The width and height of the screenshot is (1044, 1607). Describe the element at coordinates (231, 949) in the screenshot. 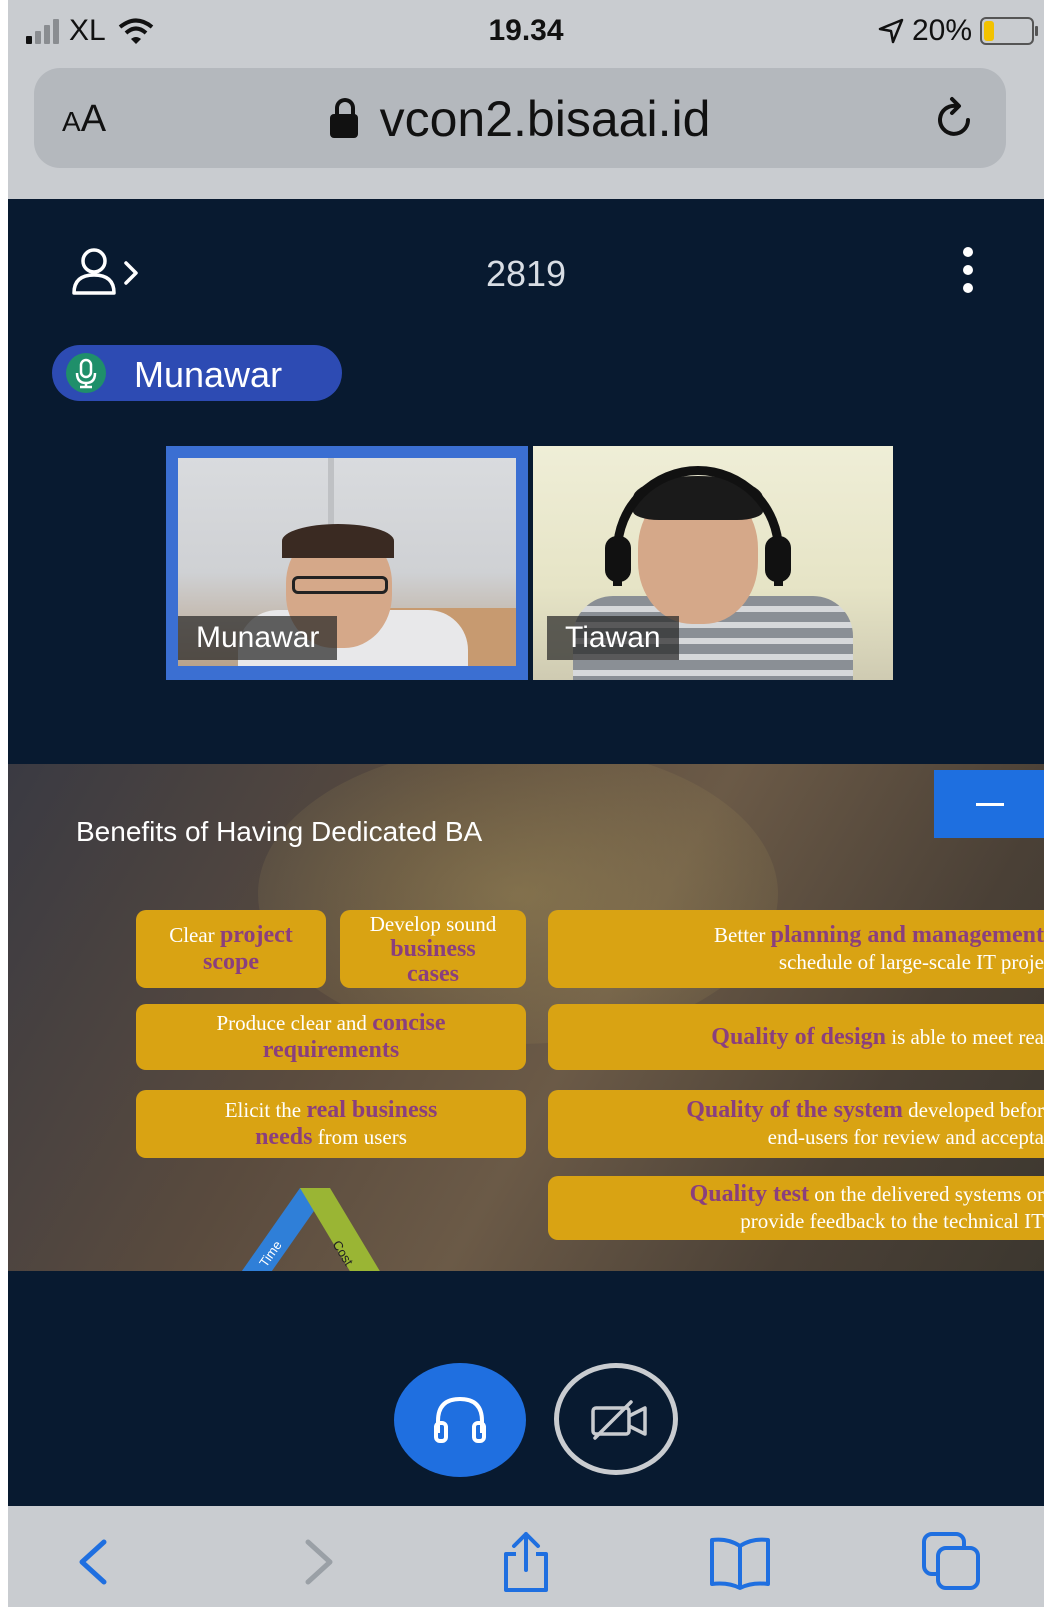

I see `slide-box: Clear project scope` at that location.